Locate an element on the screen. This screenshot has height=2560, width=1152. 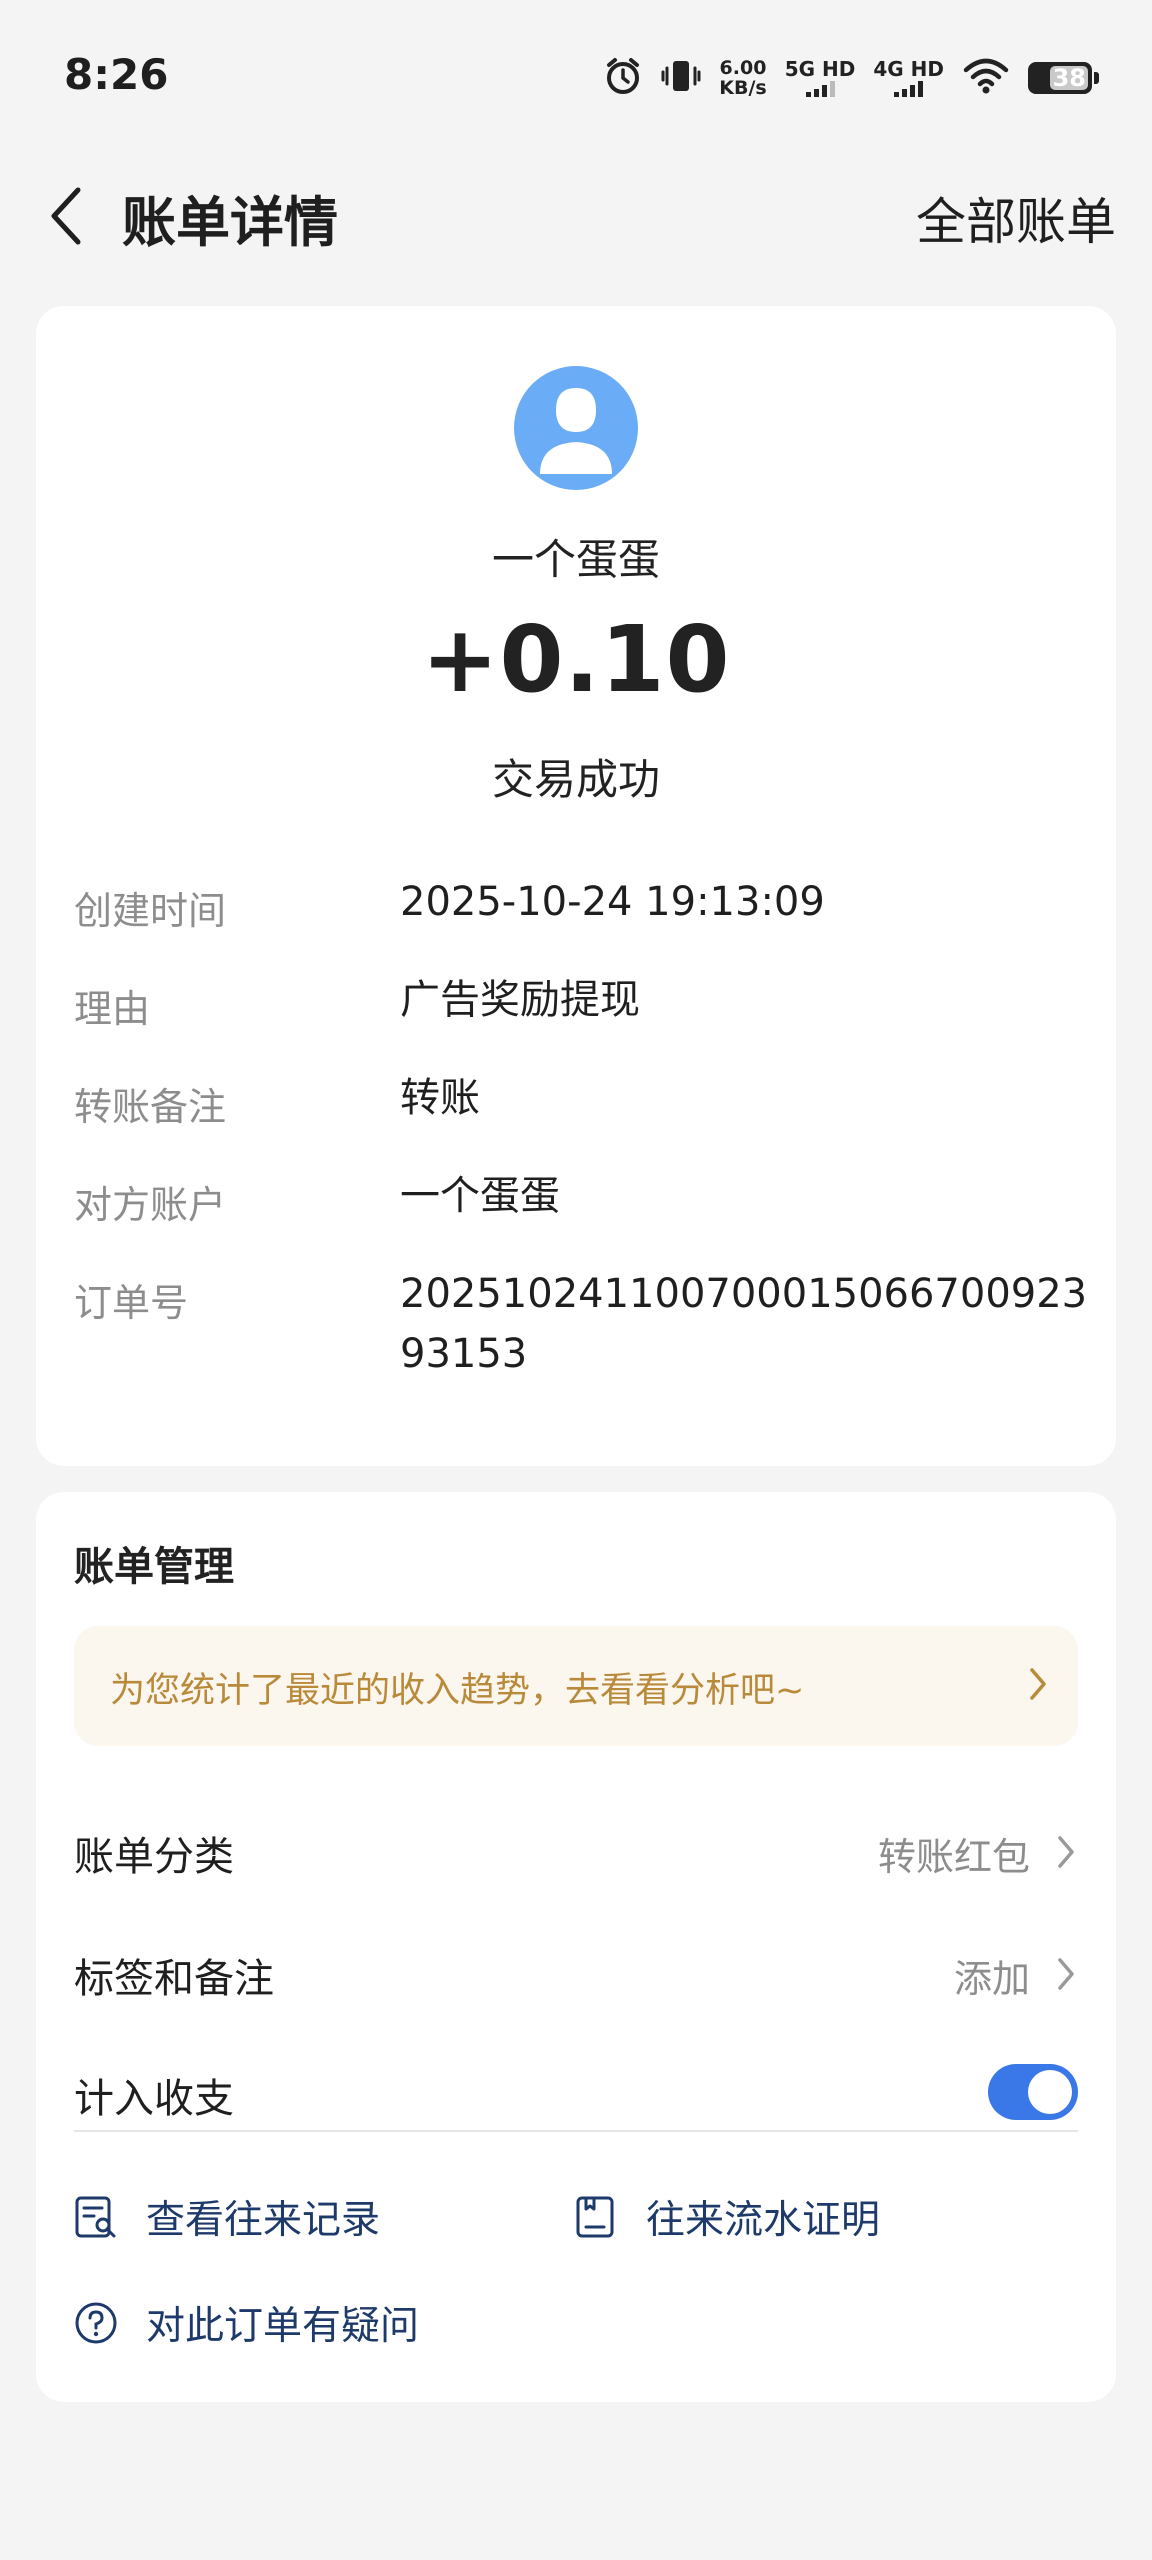
mgmt-label: 账单分类 is located at coordinates (154, 1857).